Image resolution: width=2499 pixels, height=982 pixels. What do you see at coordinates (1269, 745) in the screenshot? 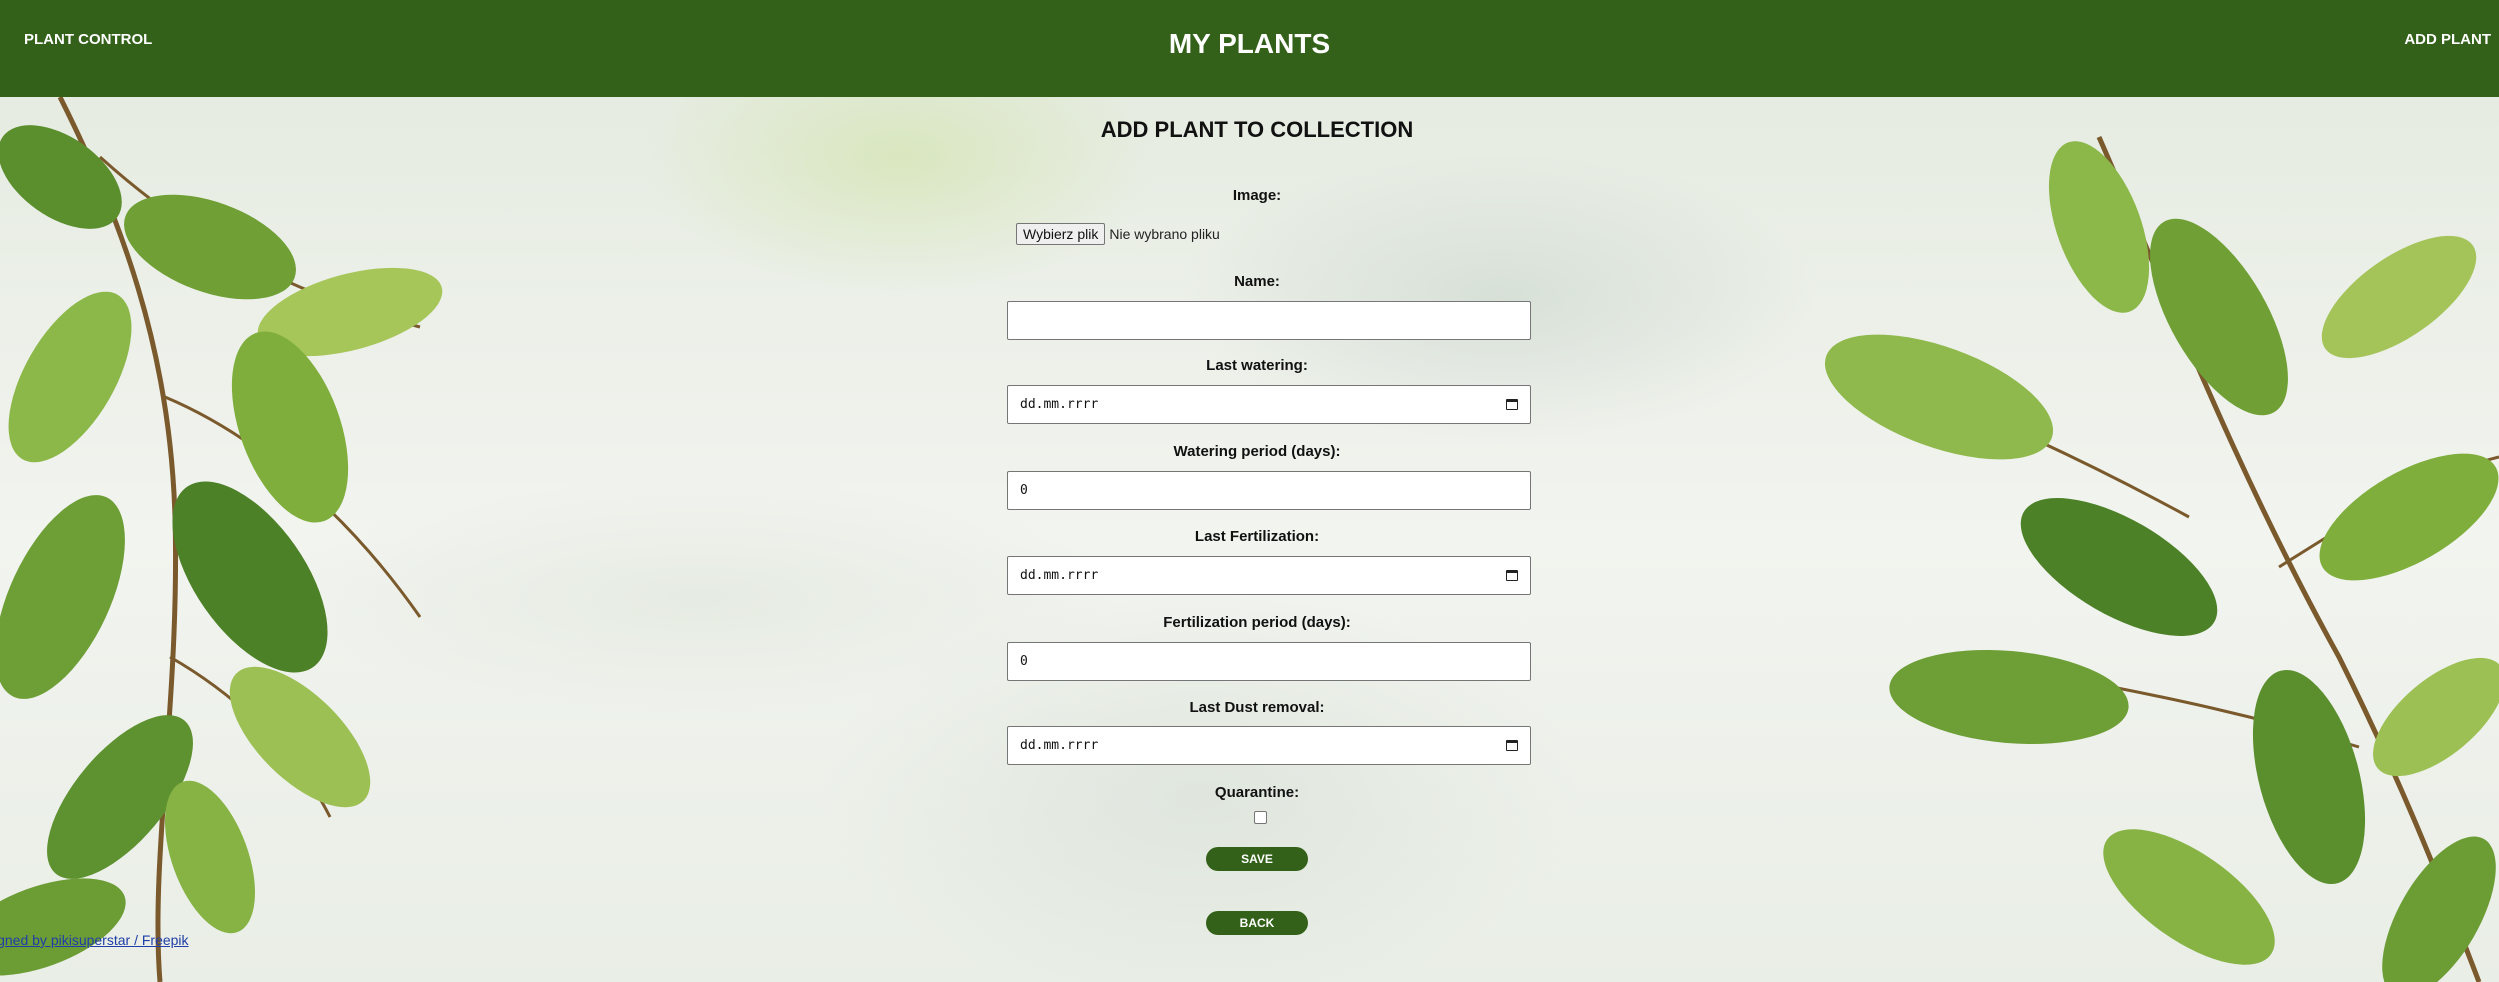
I see `last-dust-removal-date-input: dd.mm.rrrr` at bounding box center [1269, 745].